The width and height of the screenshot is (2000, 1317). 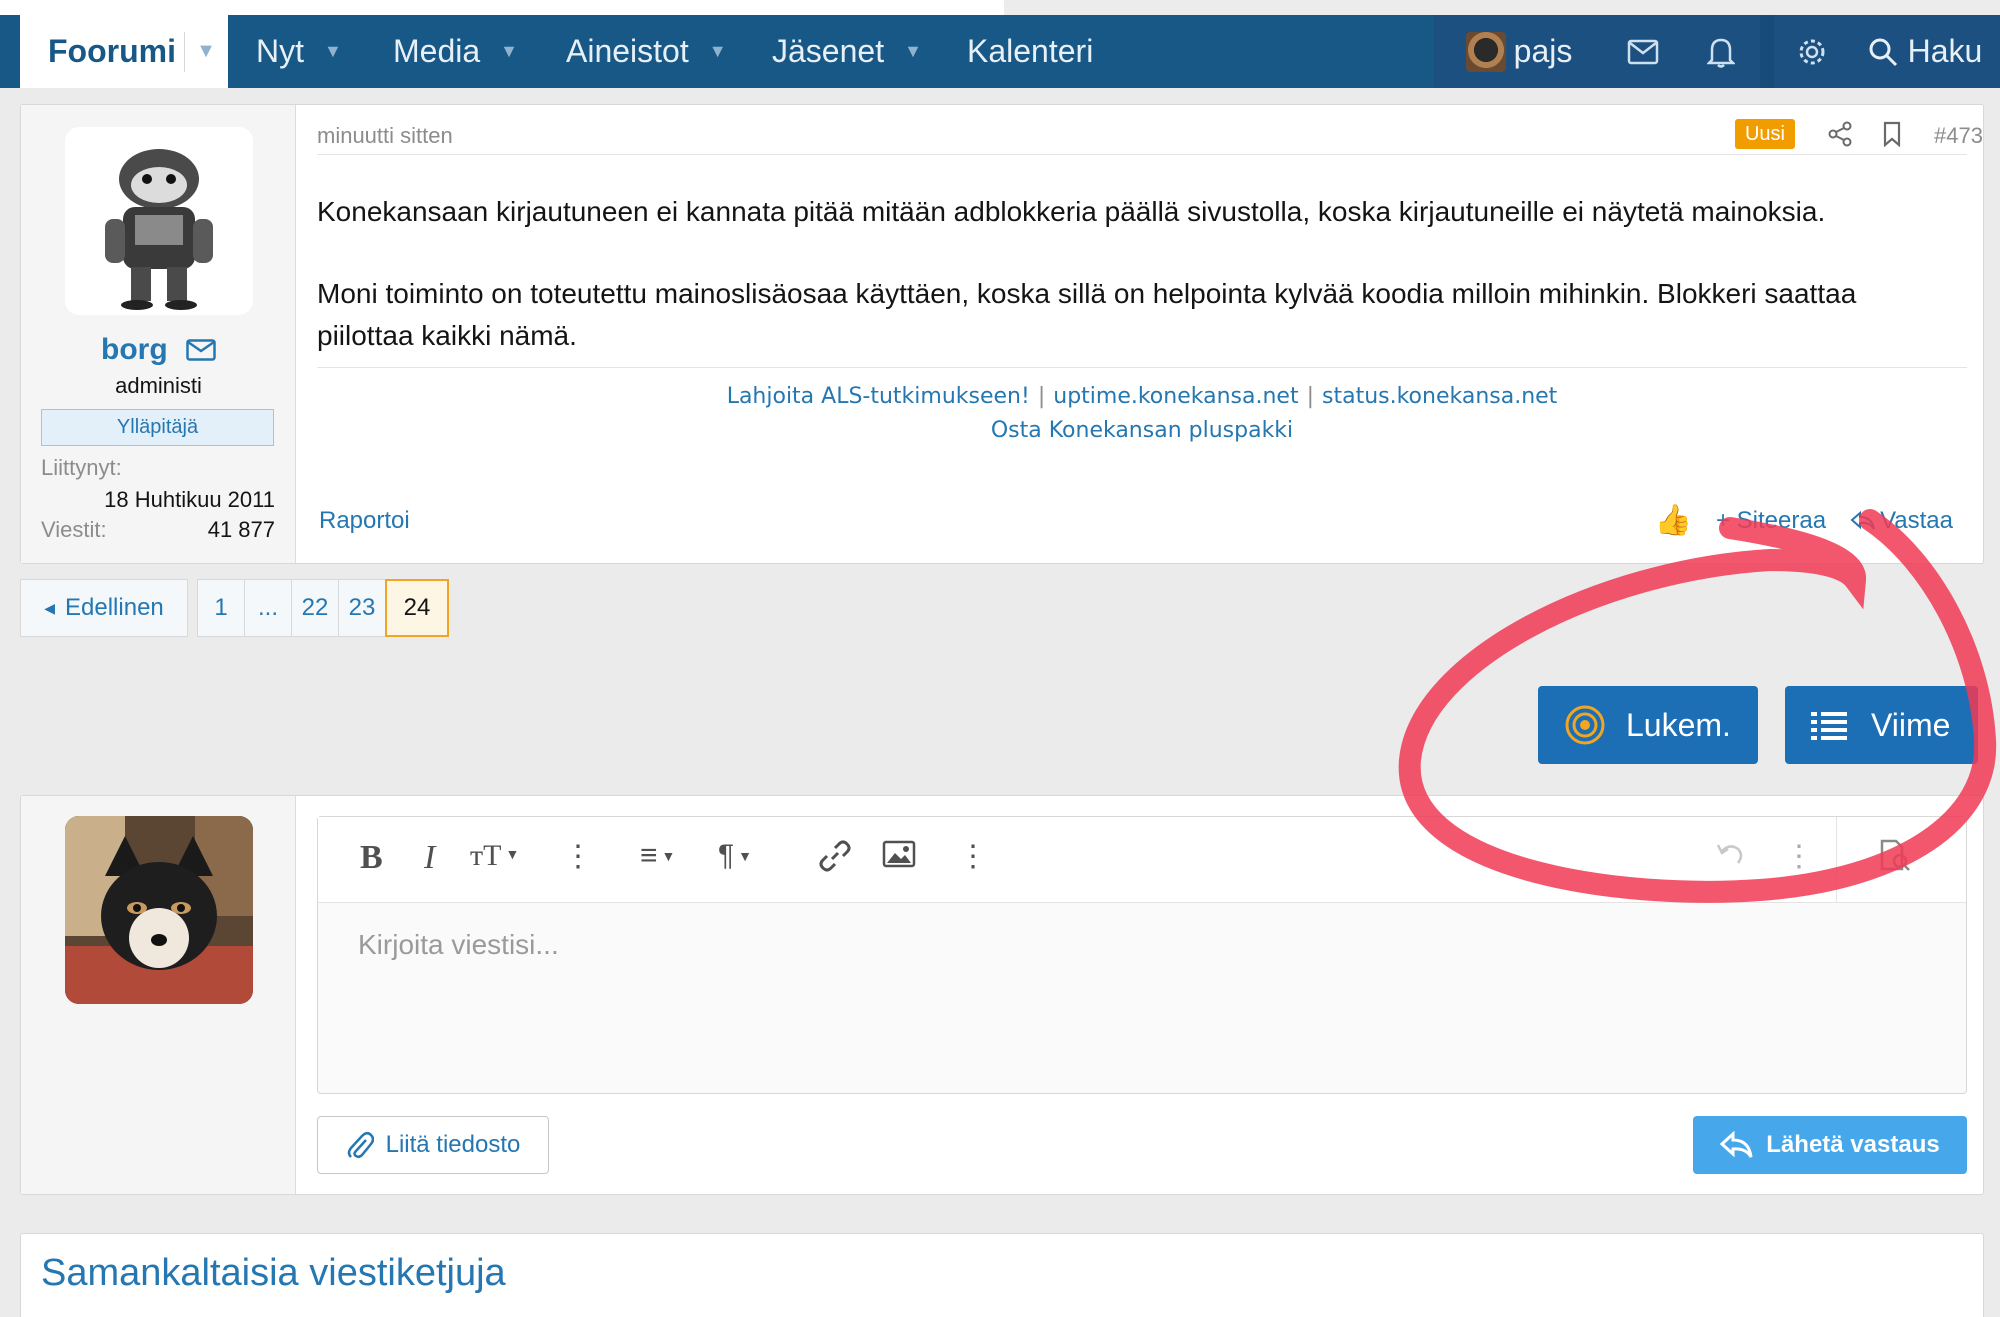 I want to click on user-avatar, so click(x=1485, y=51).